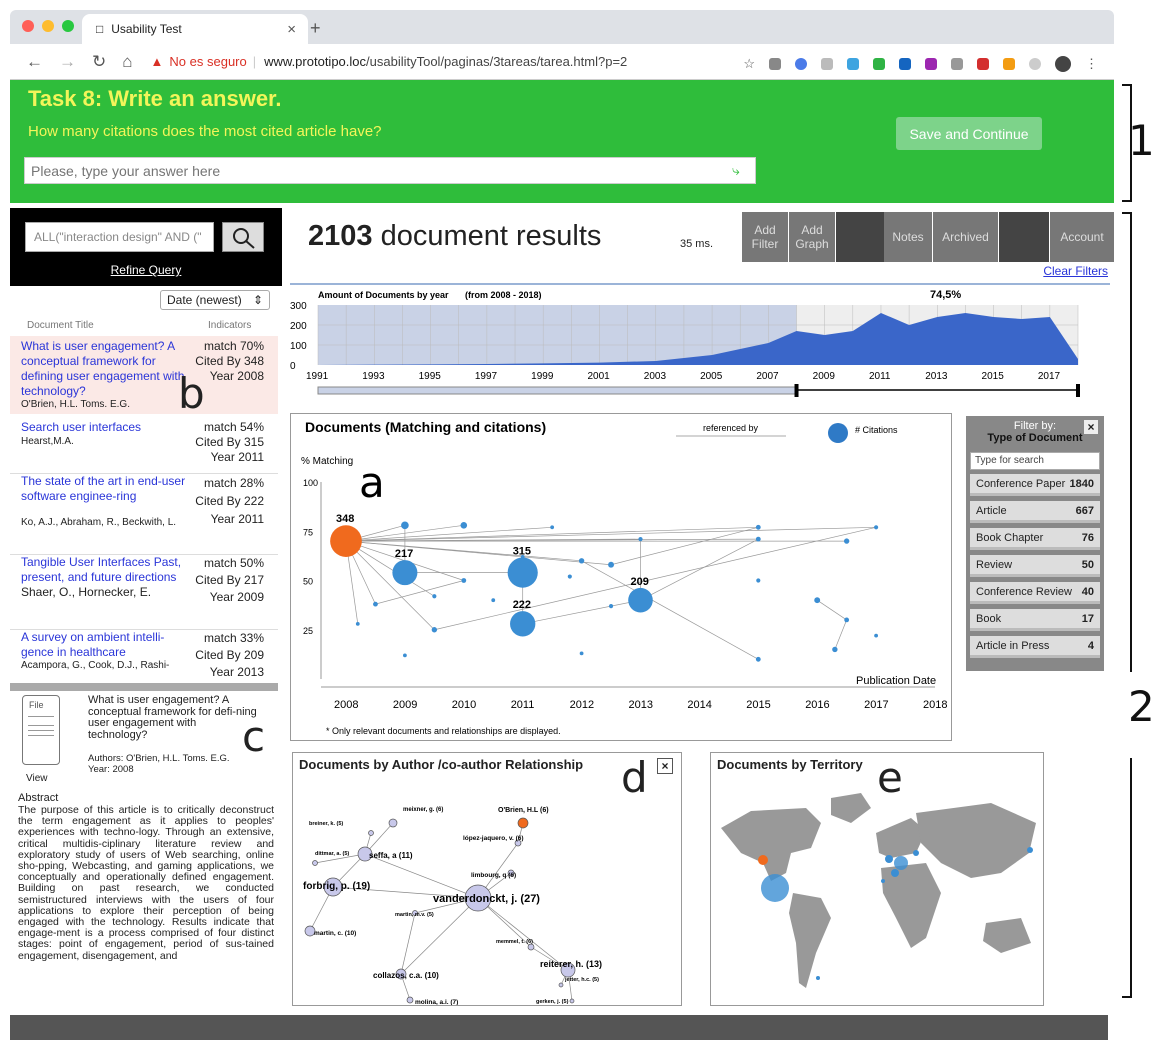  I want to click on minimize-window-icon, so click(48, 26).